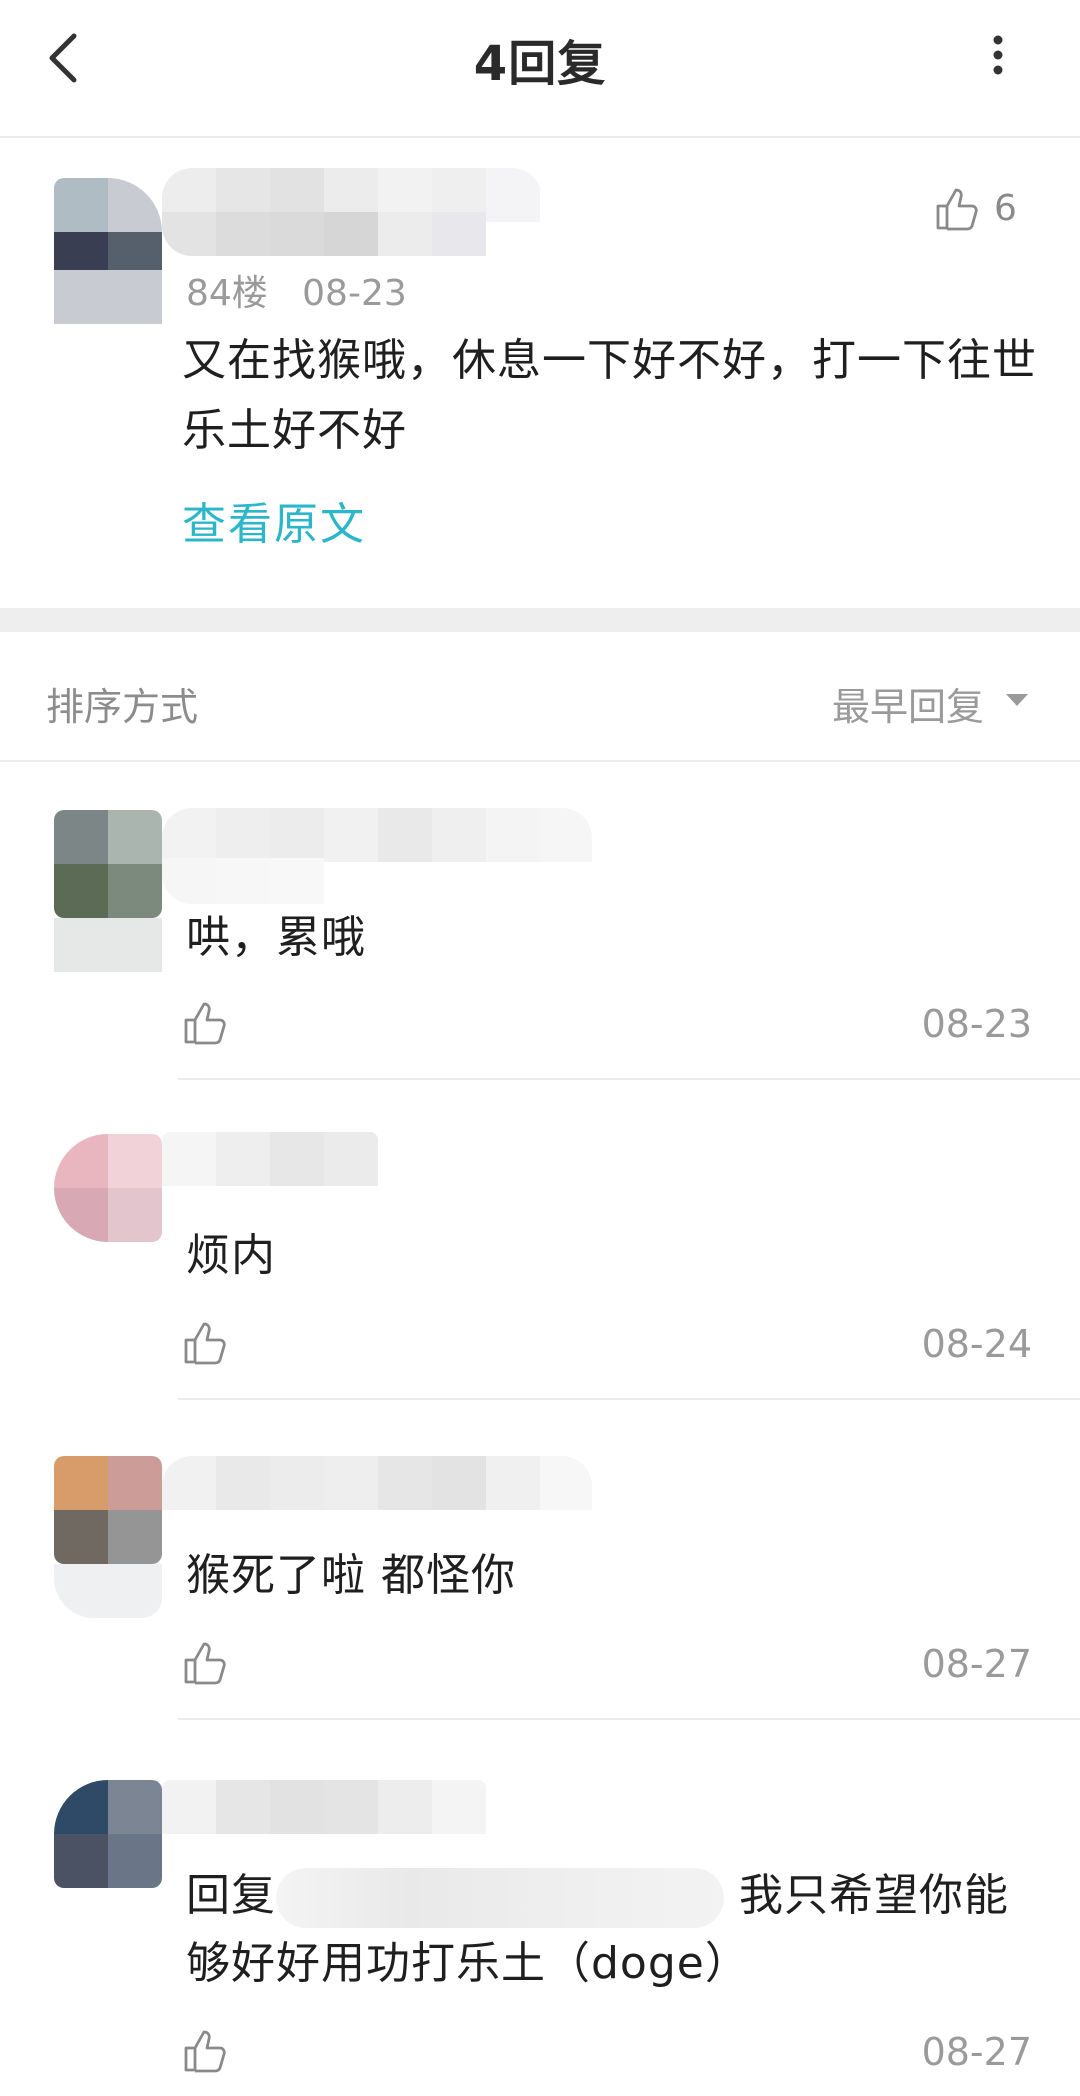  Describe the element at coordinates (351, 1575) in the screenshot. I see `reply-text: 猴死了啦 都怪你` at that location.